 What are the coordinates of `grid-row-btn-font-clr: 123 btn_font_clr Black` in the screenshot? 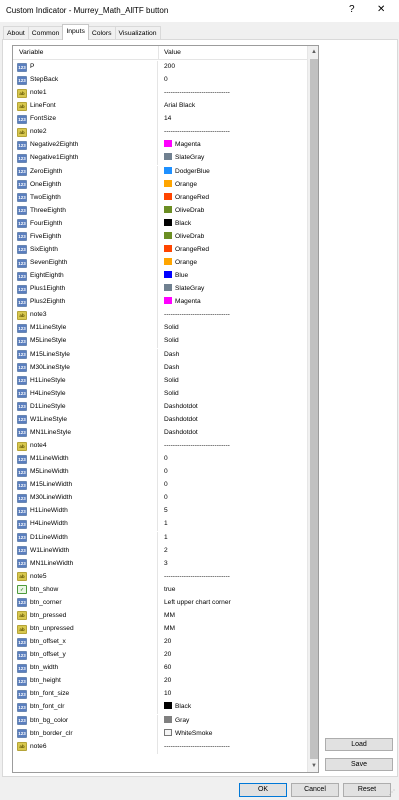 It's located at (160, 708).